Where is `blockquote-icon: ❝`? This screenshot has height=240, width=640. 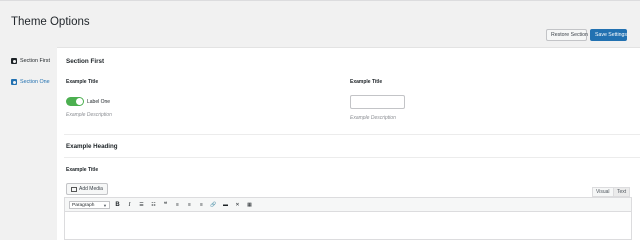
blockquote-icon: ❝ is located at coordinates (165, 205).